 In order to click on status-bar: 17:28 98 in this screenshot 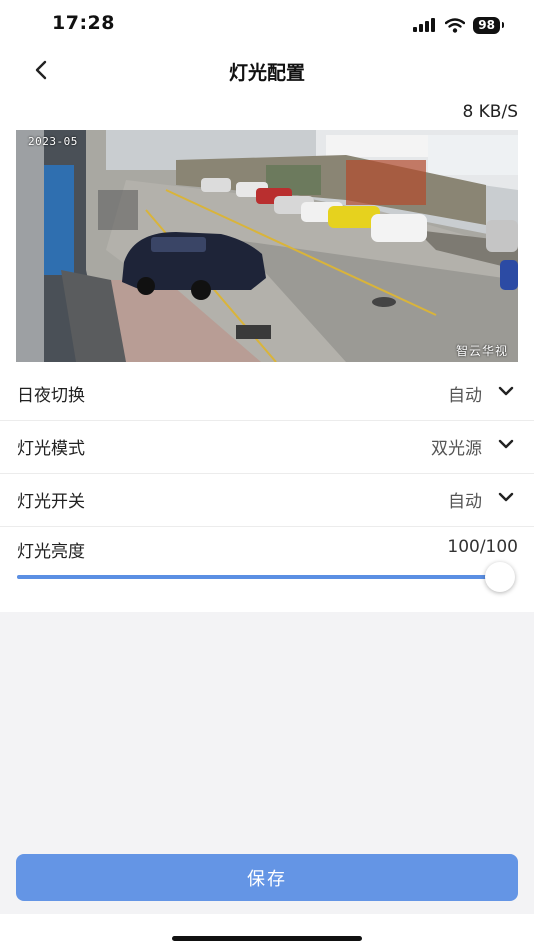, I will do `click(267, 24)`.